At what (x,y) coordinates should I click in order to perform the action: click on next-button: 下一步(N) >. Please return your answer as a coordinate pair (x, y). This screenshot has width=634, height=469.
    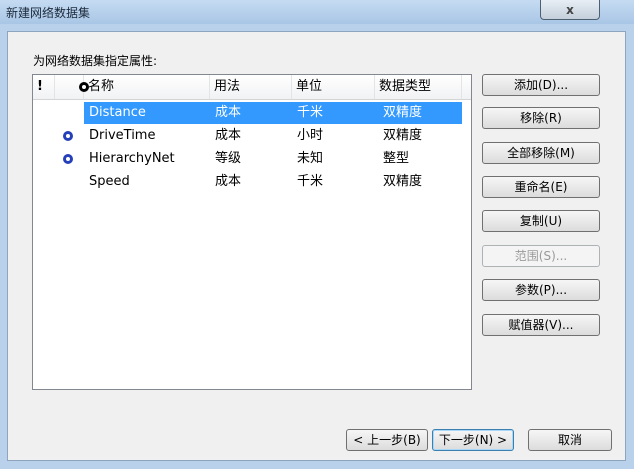
    Looking at the image, I should click on (473, 440).